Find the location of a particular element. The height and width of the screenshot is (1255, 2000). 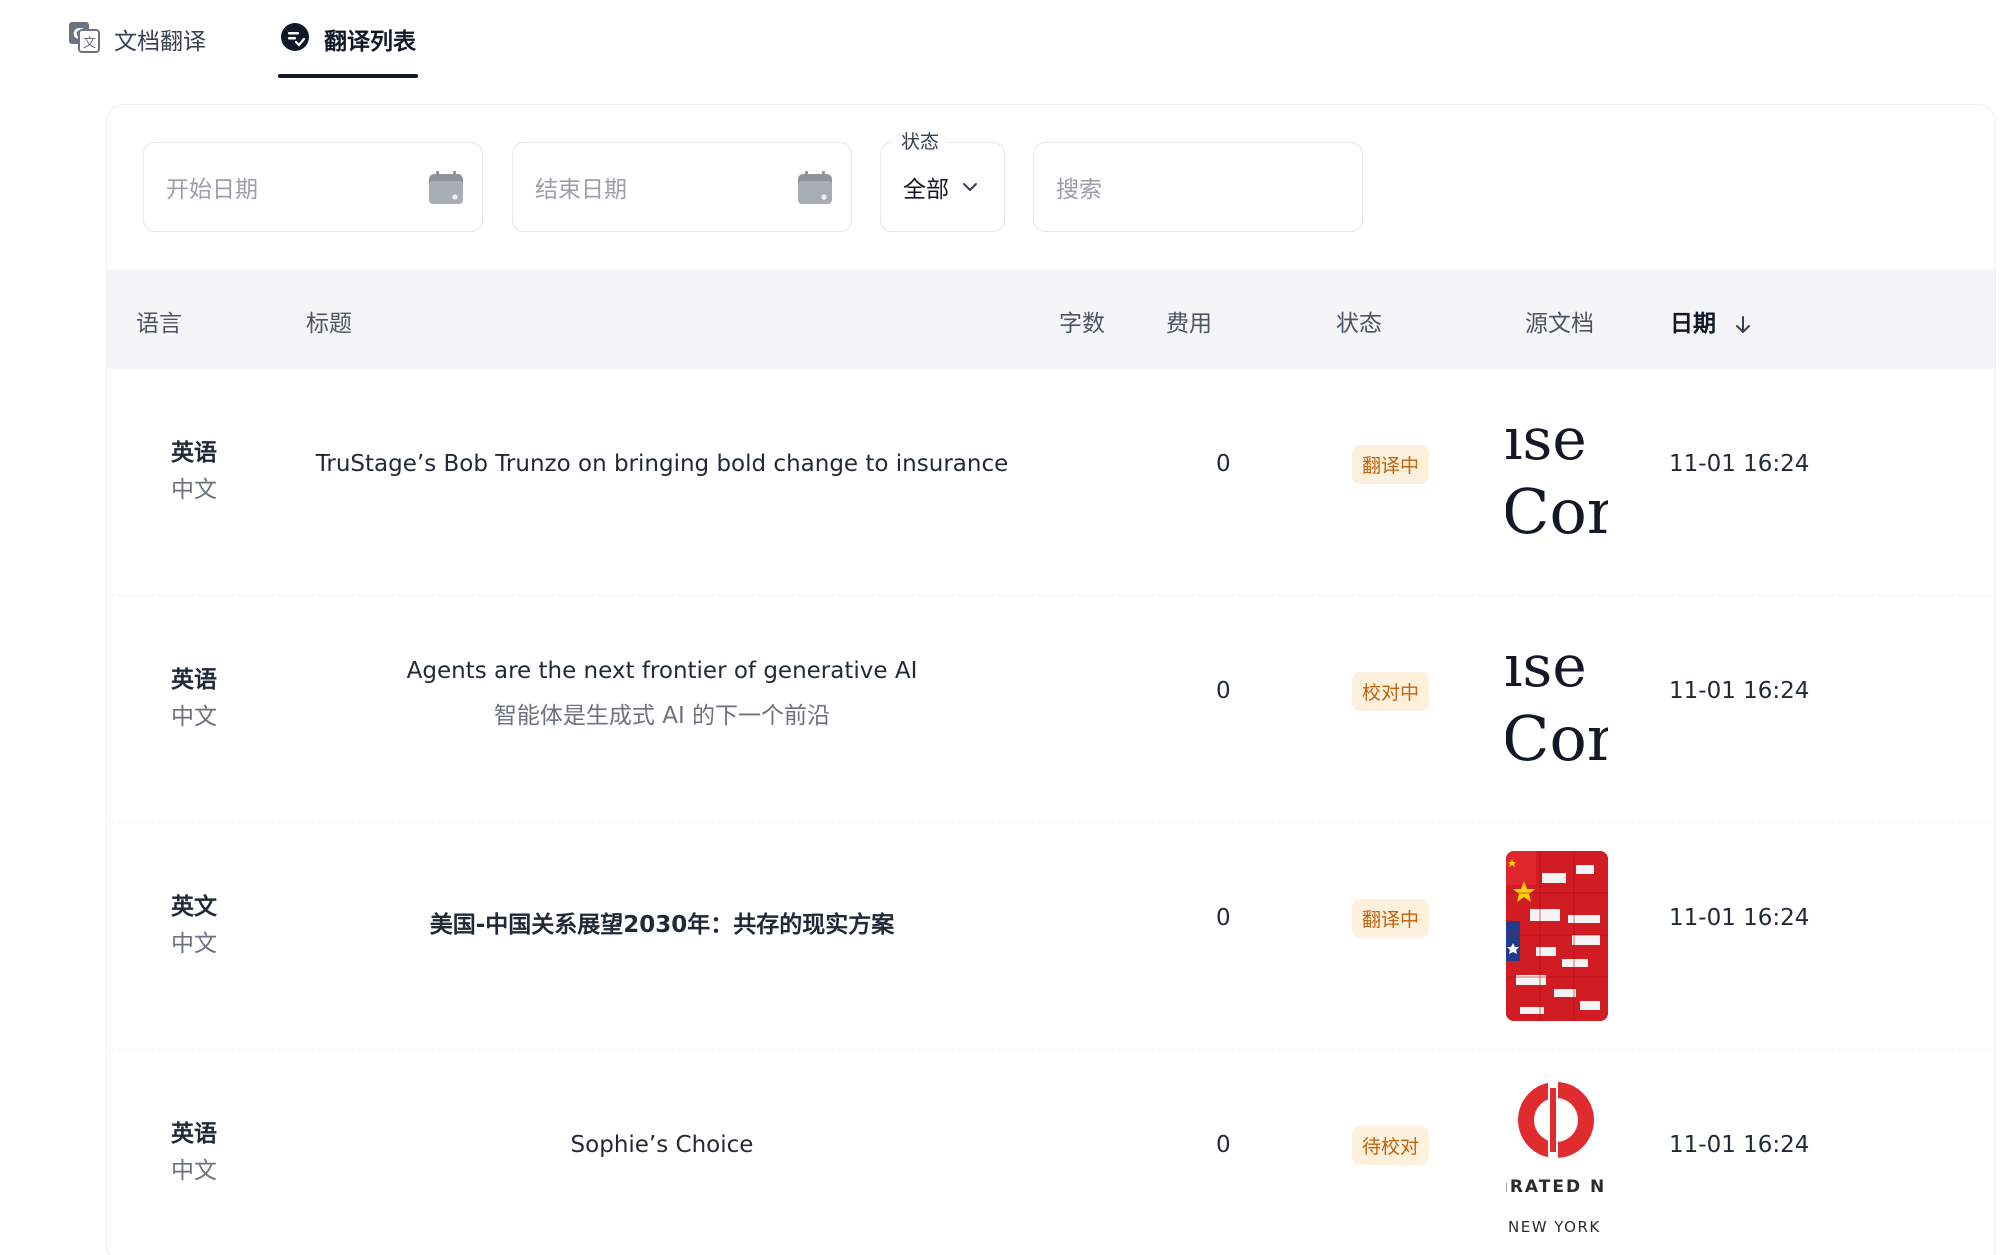

svg-text: 文 is located at coordinates (89, 43).